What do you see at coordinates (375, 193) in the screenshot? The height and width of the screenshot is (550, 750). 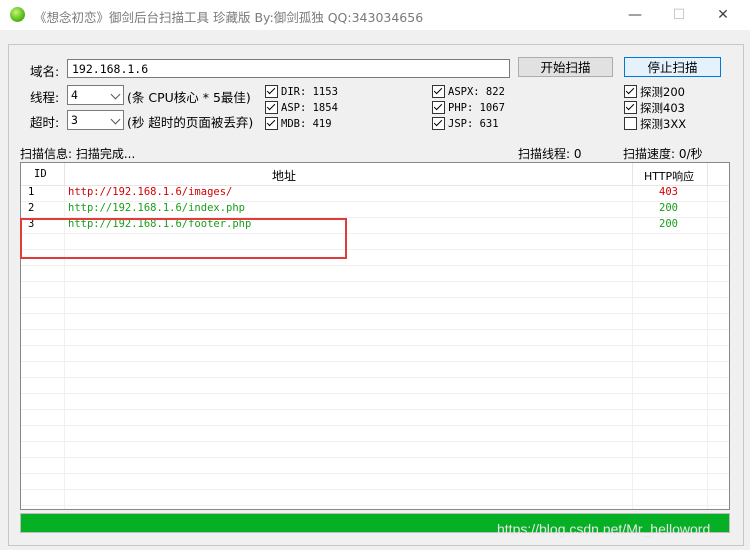 I see `table-row: 1 http://192.168.1.6/images/403` at bounding box center [375, 193].